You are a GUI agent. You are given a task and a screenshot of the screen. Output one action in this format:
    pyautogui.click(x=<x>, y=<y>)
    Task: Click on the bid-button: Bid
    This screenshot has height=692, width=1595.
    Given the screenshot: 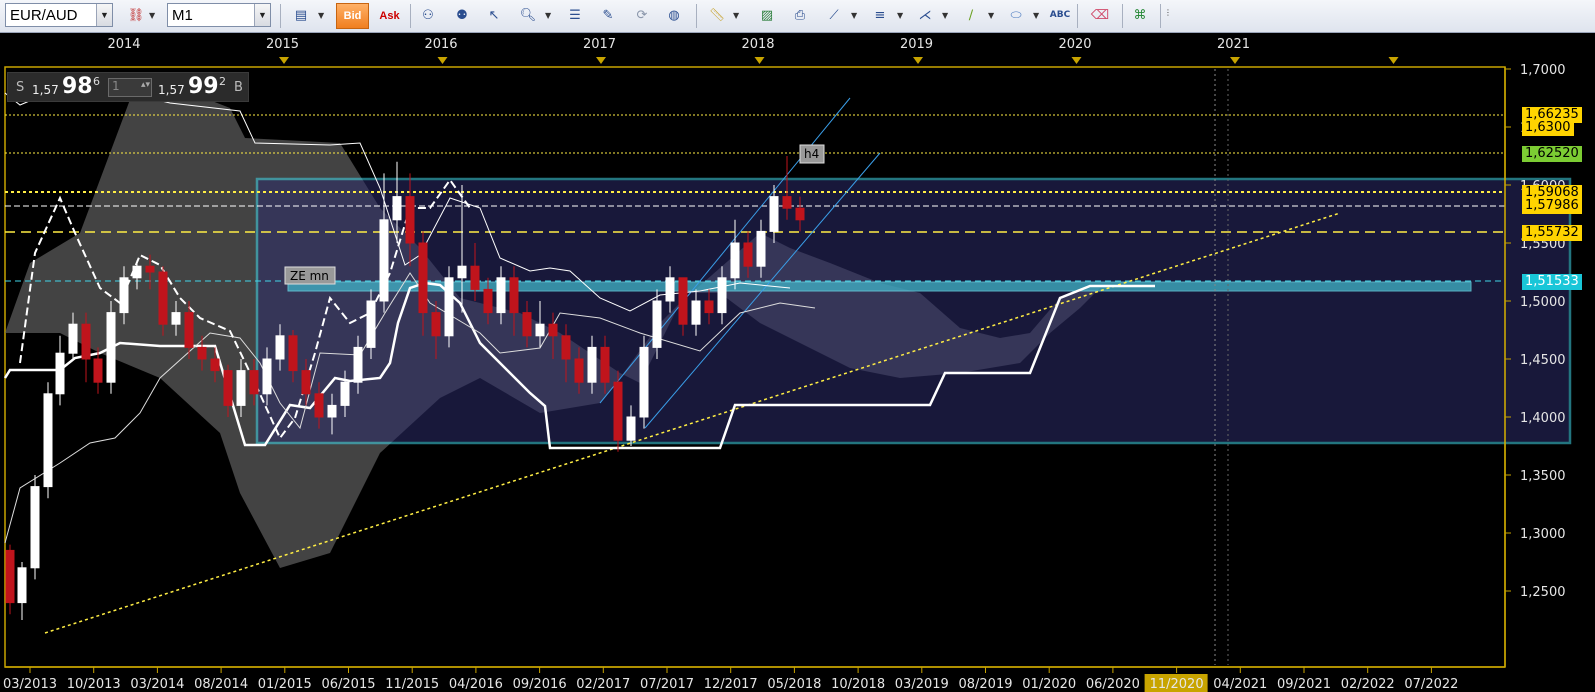 What is the action you would take?
    pyautogui.click(x=352, y=16)
    